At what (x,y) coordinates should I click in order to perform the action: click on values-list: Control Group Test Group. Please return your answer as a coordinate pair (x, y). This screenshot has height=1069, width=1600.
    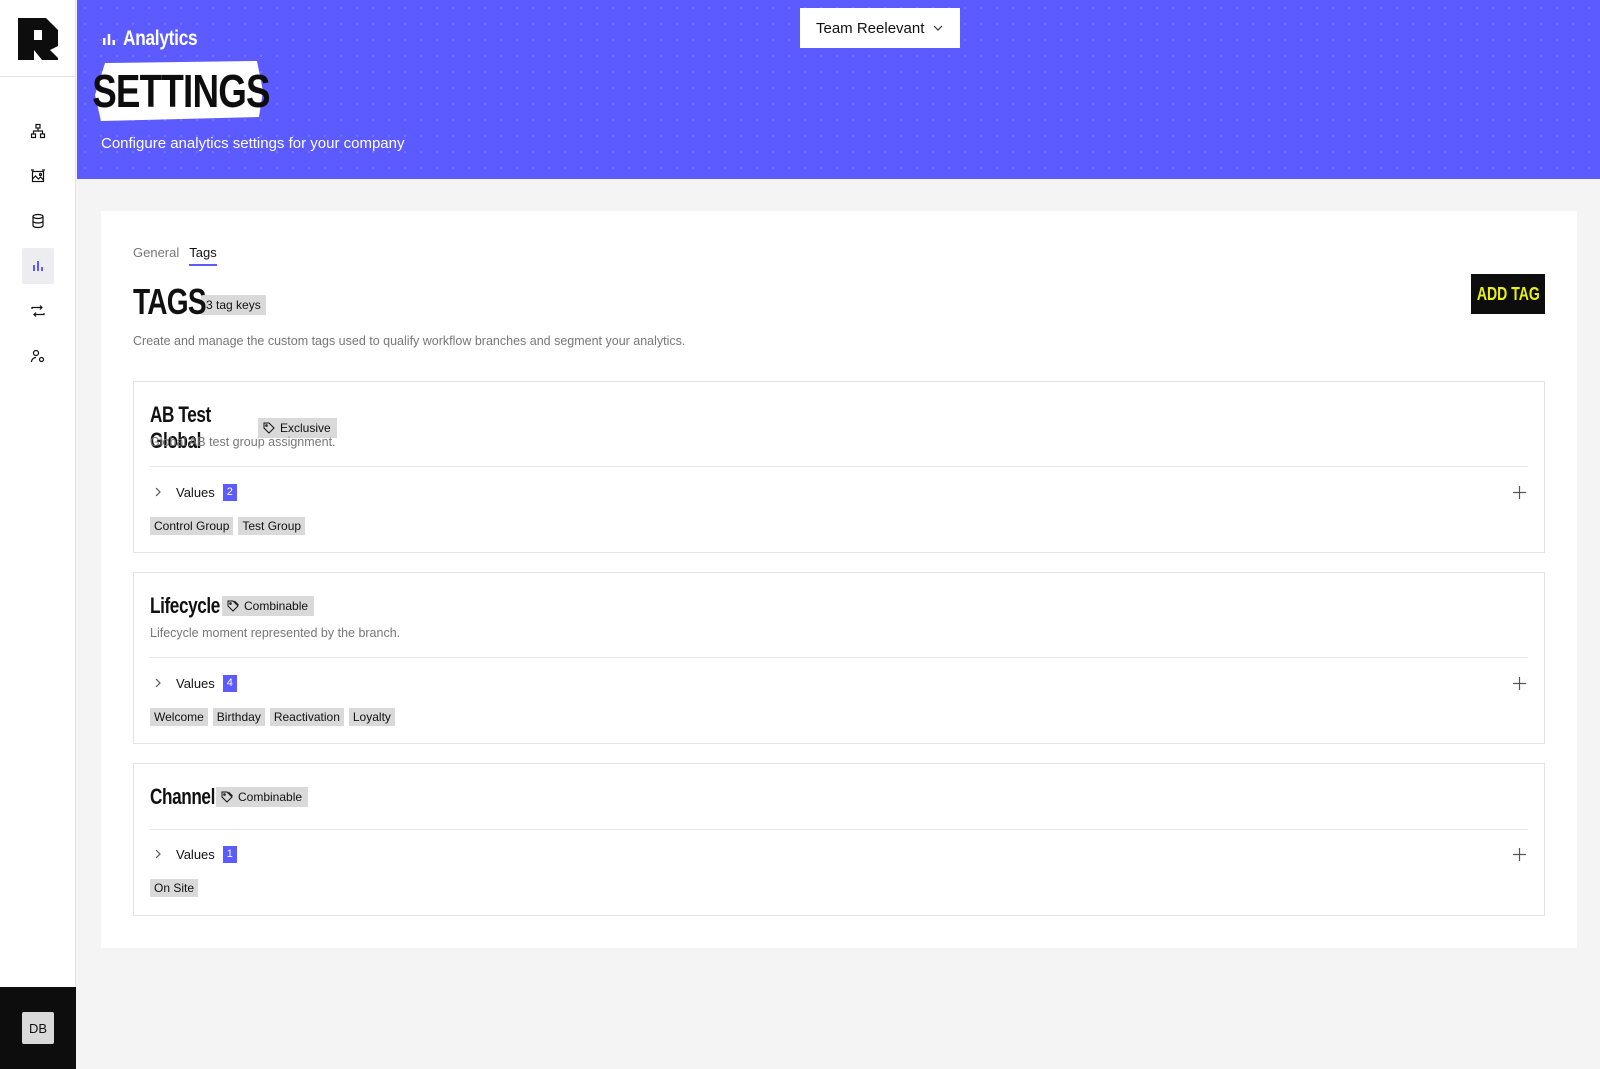
    Looking at the image, I should click on (228, 526).